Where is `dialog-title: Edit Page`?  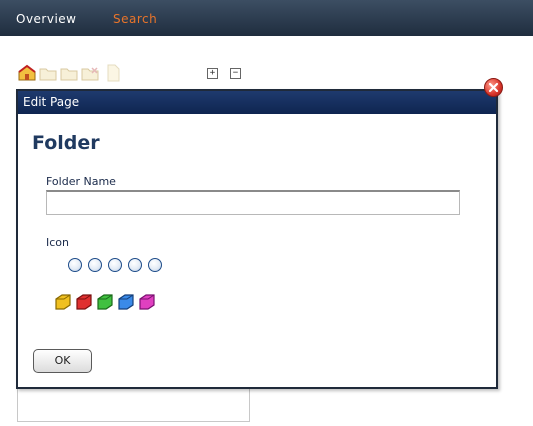 dialog-title: Edit Page is located at coordinates (51, 102).